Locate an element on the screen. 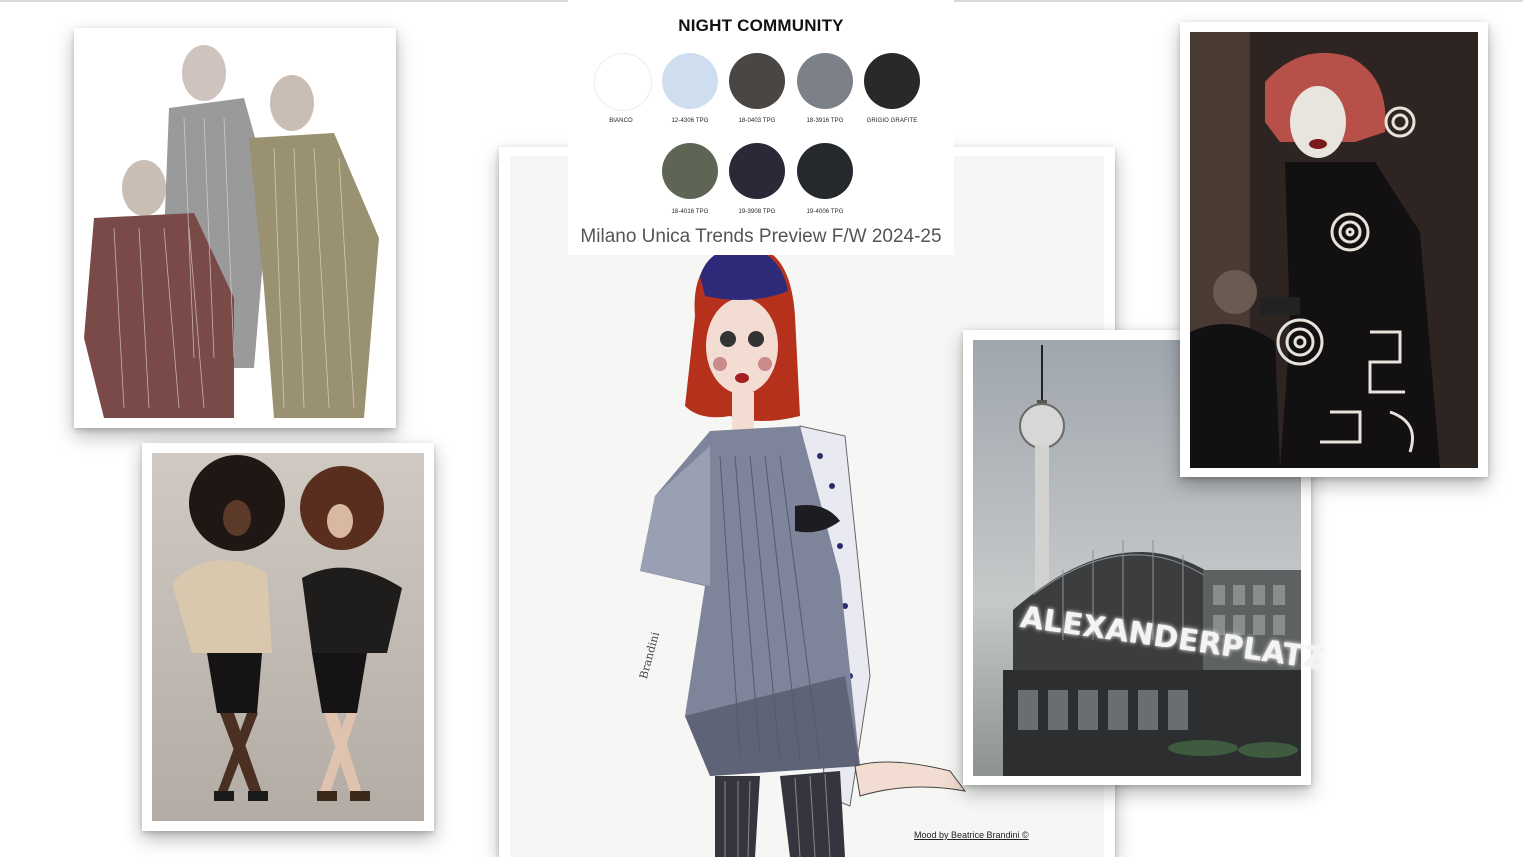 The image size is (1523, 857). swatch-bianco is located at coordinates (623, 82).